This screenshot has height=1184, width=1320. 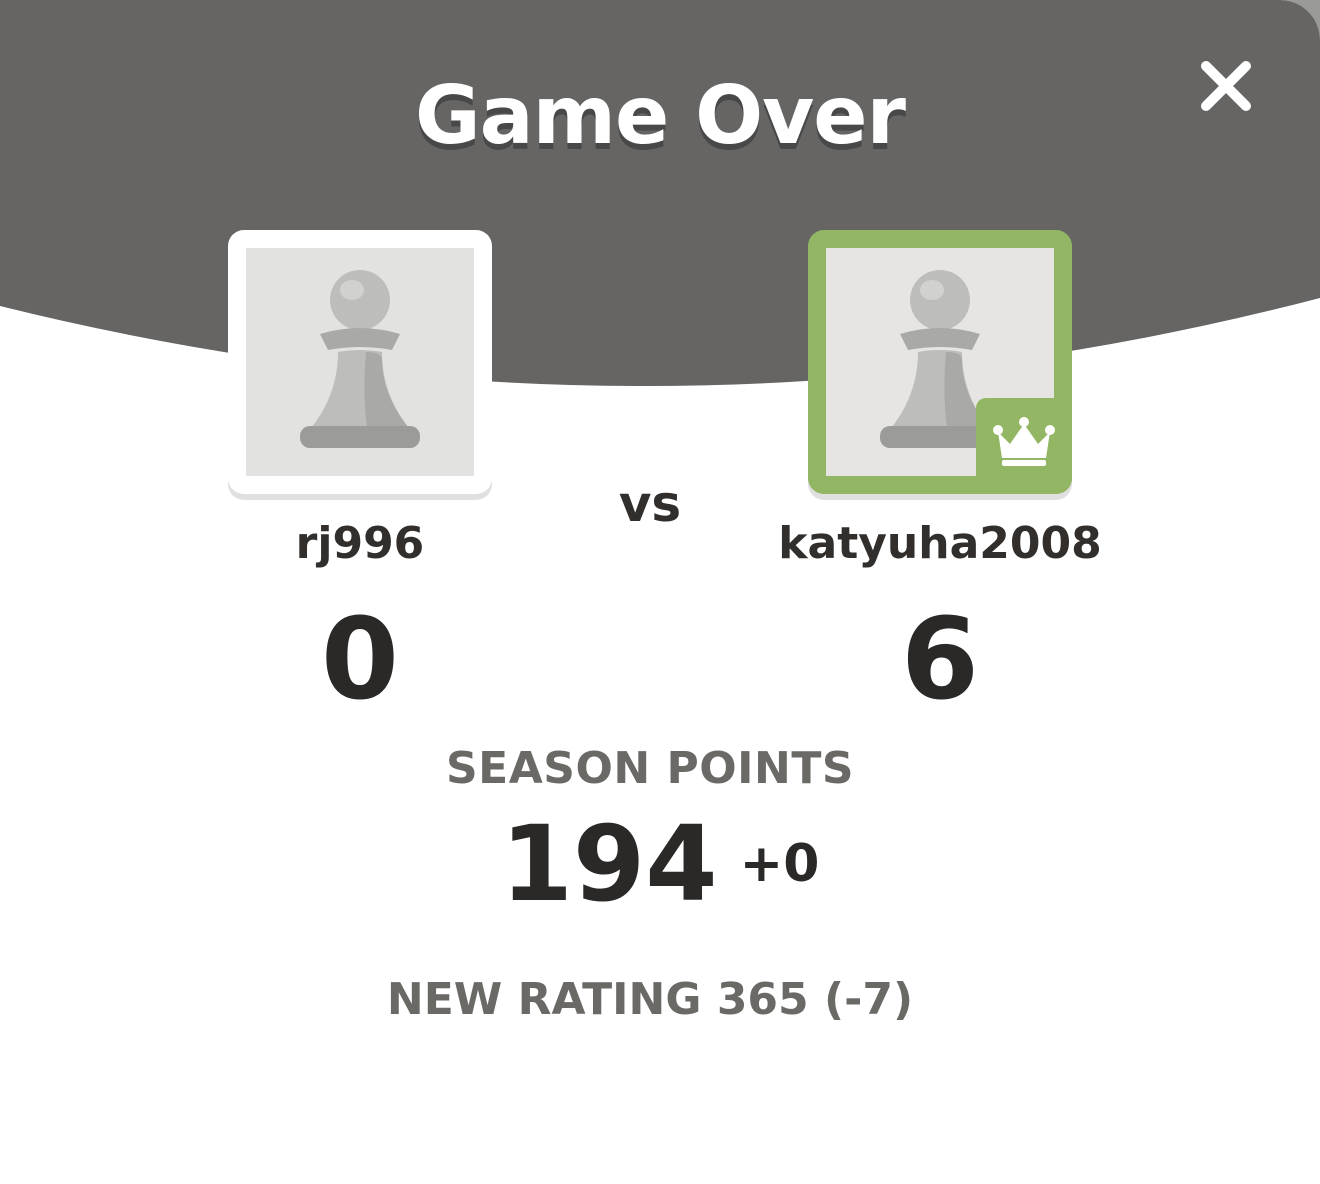 I want to click on season-points-value: 194, so click(x=609, y=864).